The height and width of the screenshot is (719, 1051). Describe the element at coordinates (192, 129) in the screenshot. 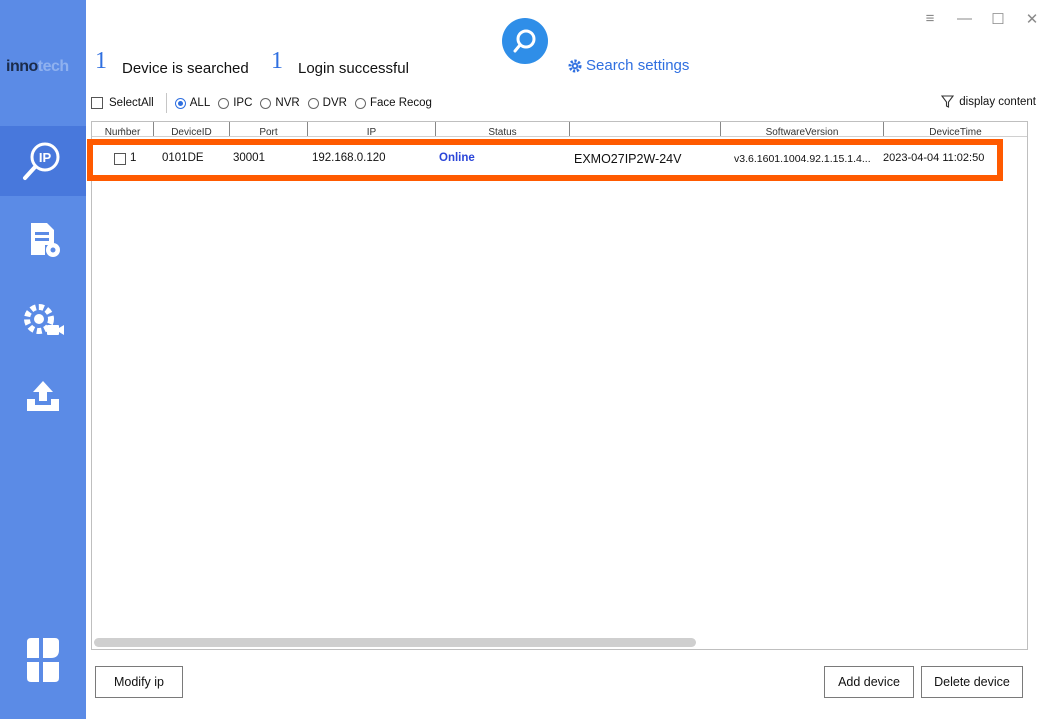

I see `column-device-id: DeviceID` at that location.